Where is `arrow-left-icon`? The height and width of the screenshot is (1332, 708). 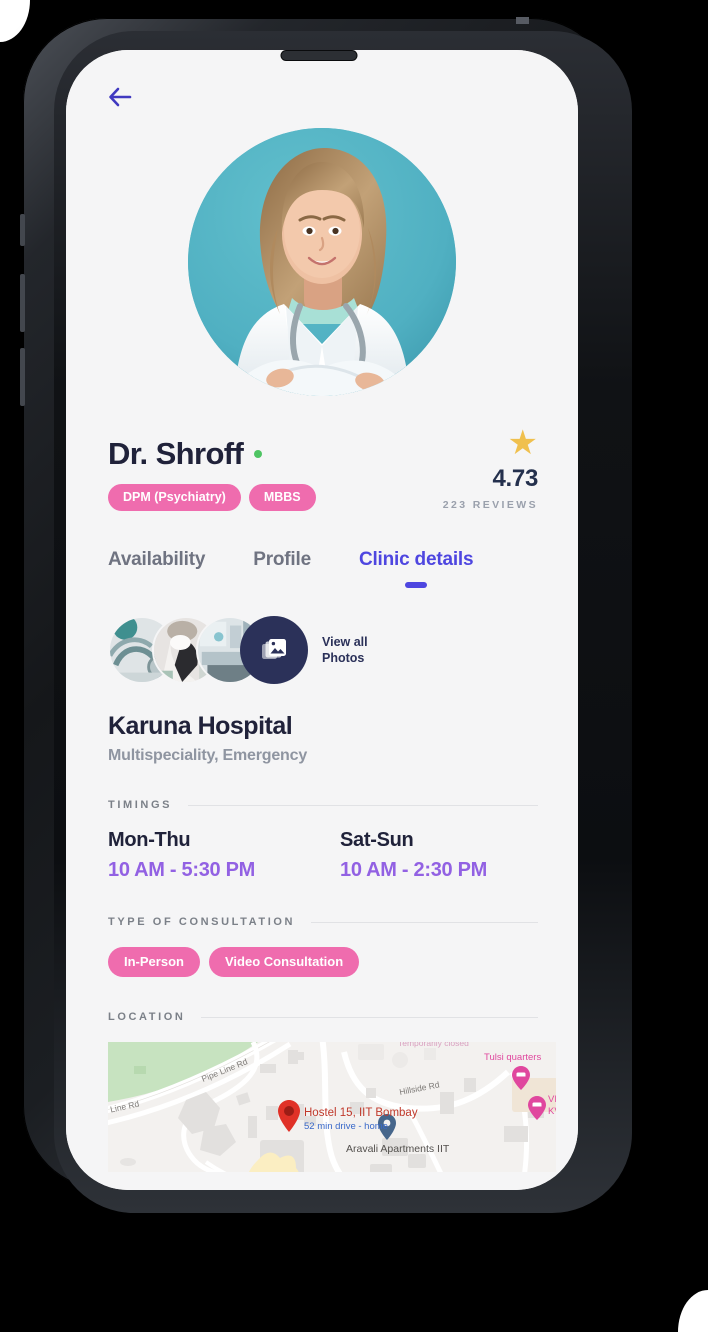 arrow-left-icon is located at coordinates (120, 97).